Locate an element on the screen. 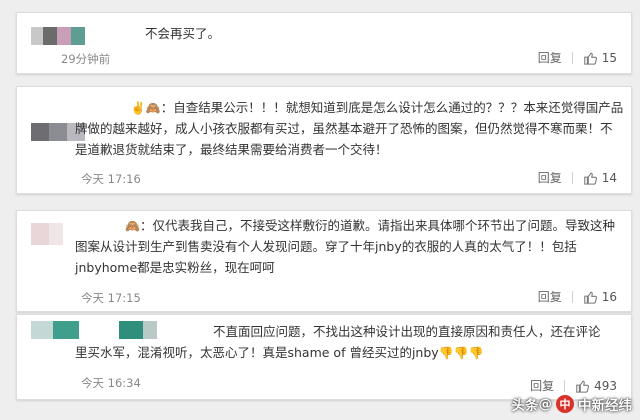 This screenshot has width=640, height=420. watermark: 头条 @ 中 中新经纬 is located at coordinates (571, 404).